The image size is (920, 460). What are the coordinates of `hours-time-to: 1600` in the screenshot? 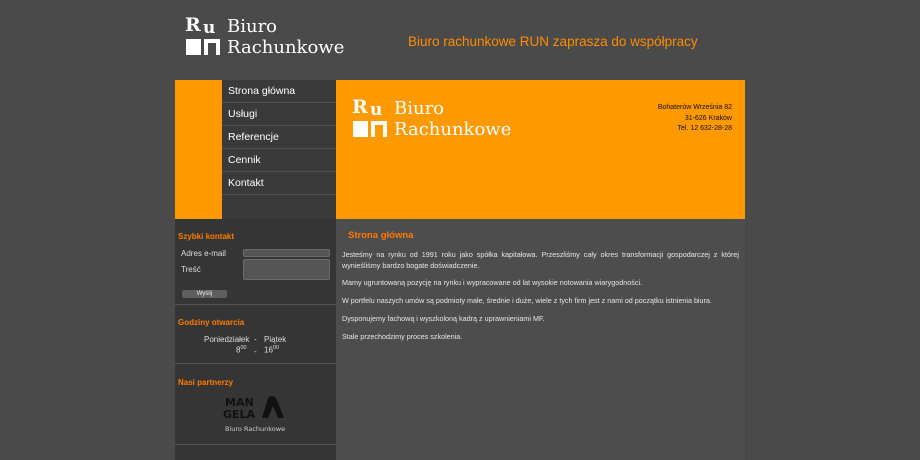 It's located at (272, 350).